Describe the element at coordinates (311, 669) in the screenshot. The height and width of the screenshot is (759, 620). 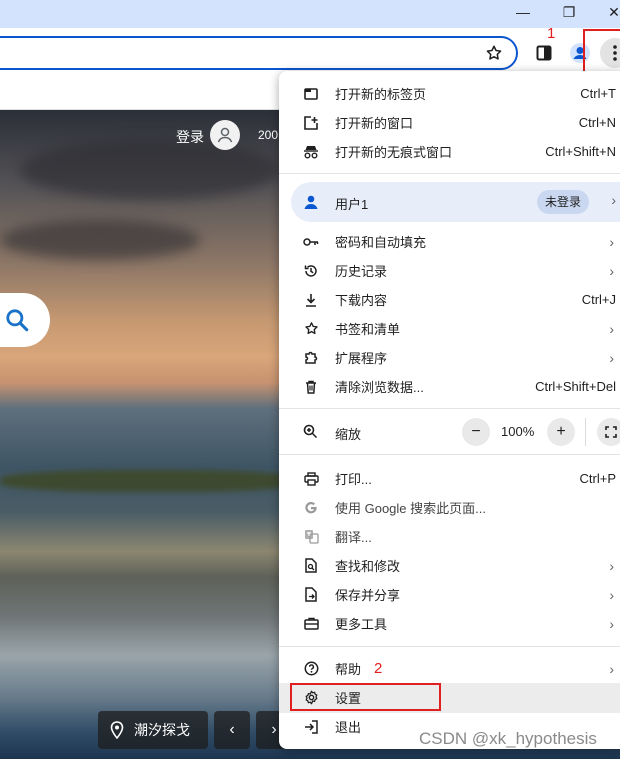
I see `help-icon` at that location.